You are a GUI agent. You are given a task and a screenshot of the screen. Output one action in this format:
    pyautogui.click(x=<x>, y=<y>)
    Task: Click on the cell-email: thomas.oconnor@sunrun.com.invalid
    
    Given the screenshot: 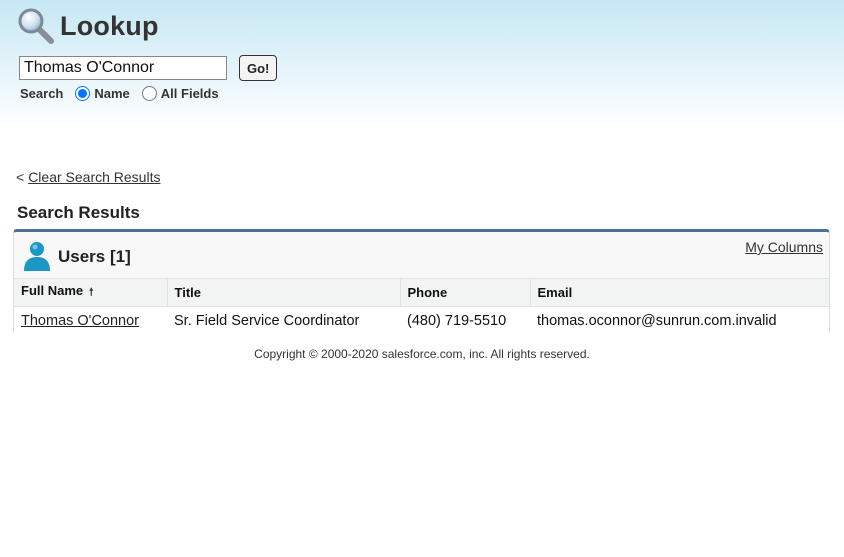 What is the action you would take?
    pyautogui.click(x=679, y=320)
    